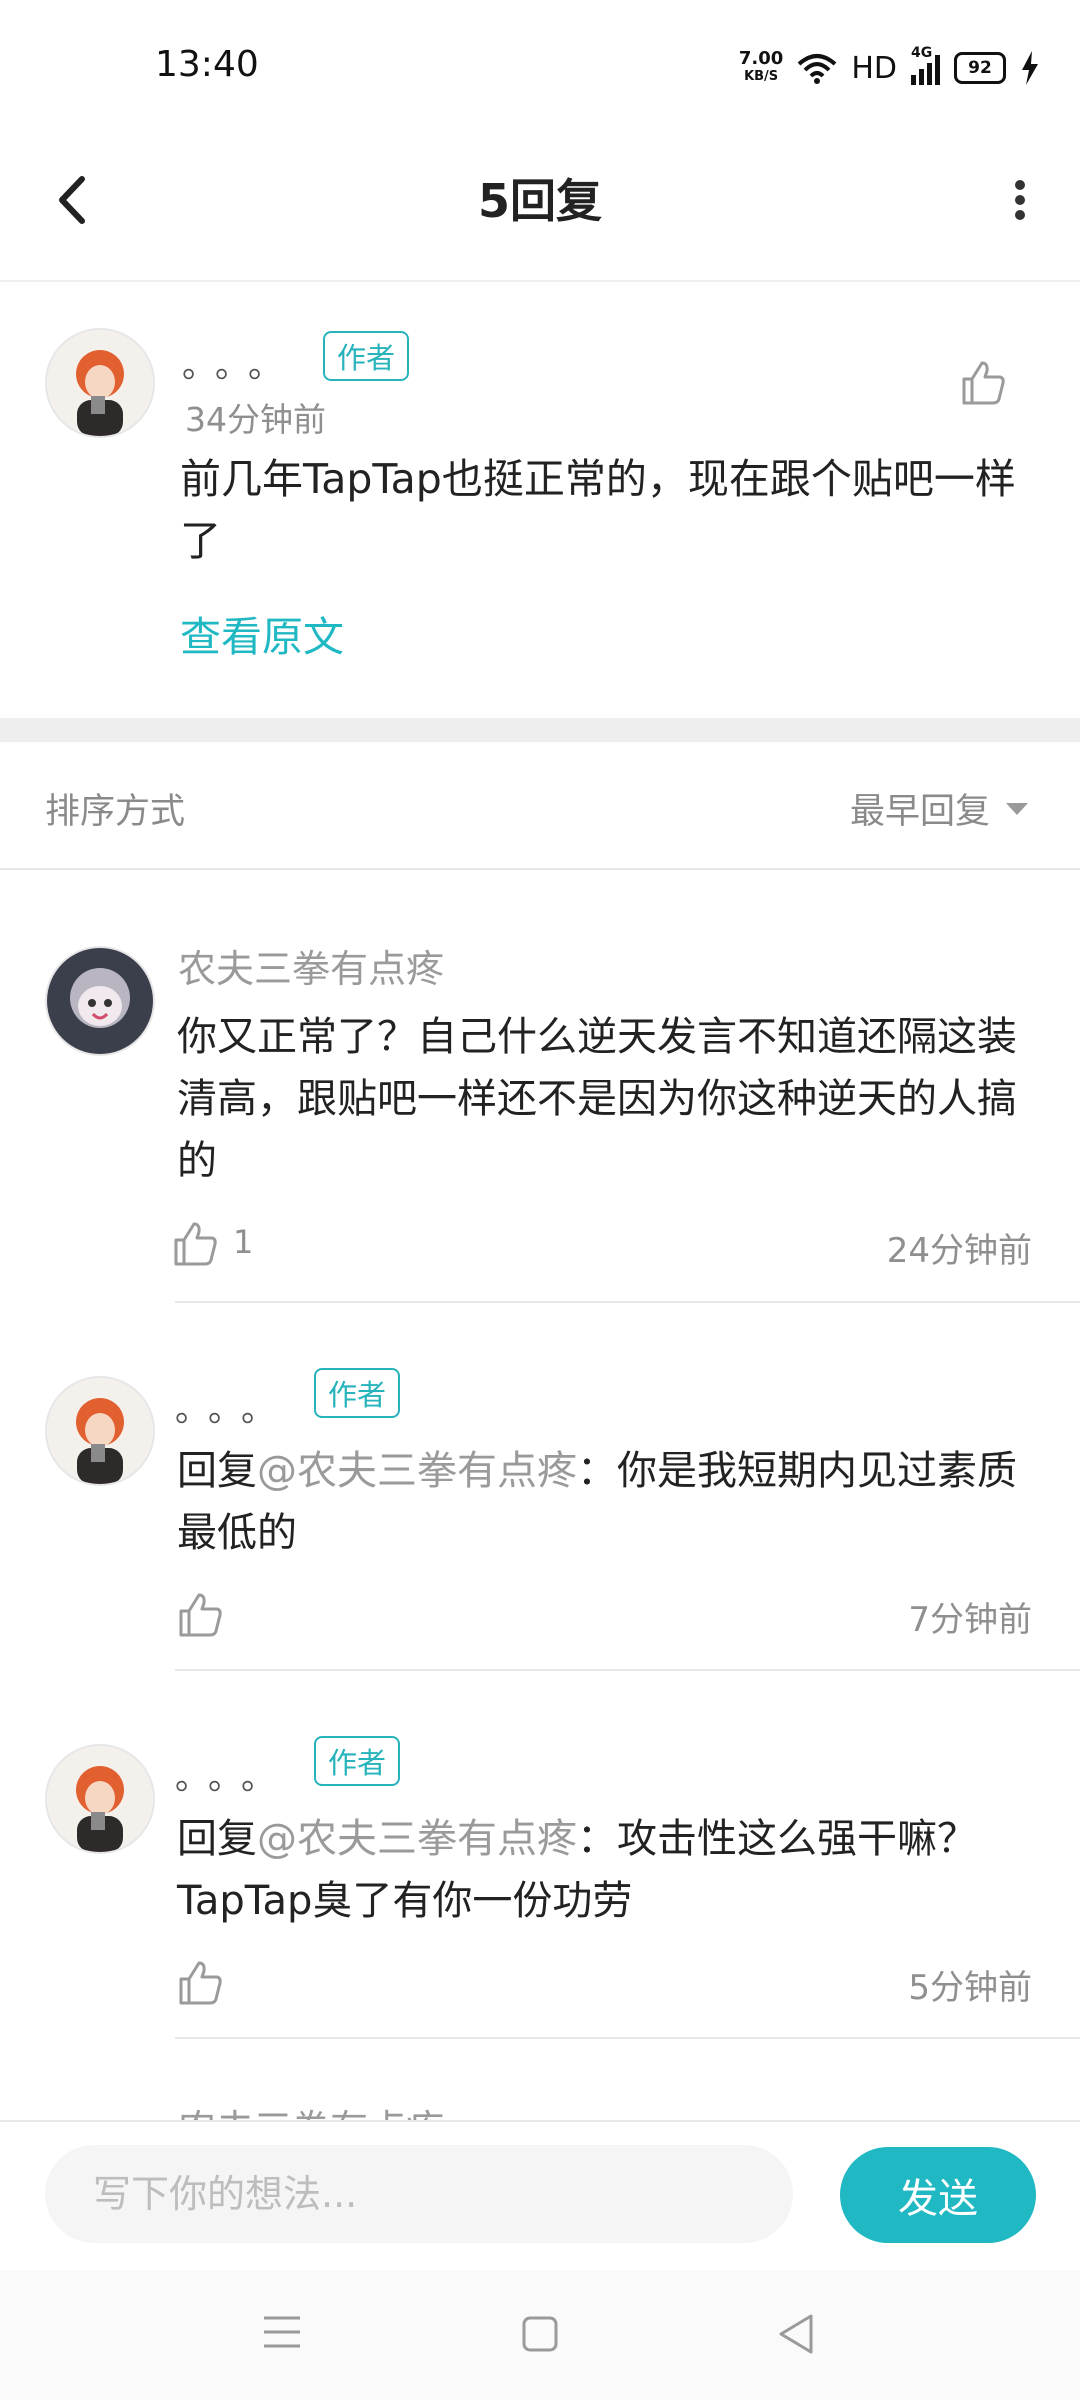 The width and height of the screenshot is (1080, 2400). I want to click on home-icon, so click(540, 2334).